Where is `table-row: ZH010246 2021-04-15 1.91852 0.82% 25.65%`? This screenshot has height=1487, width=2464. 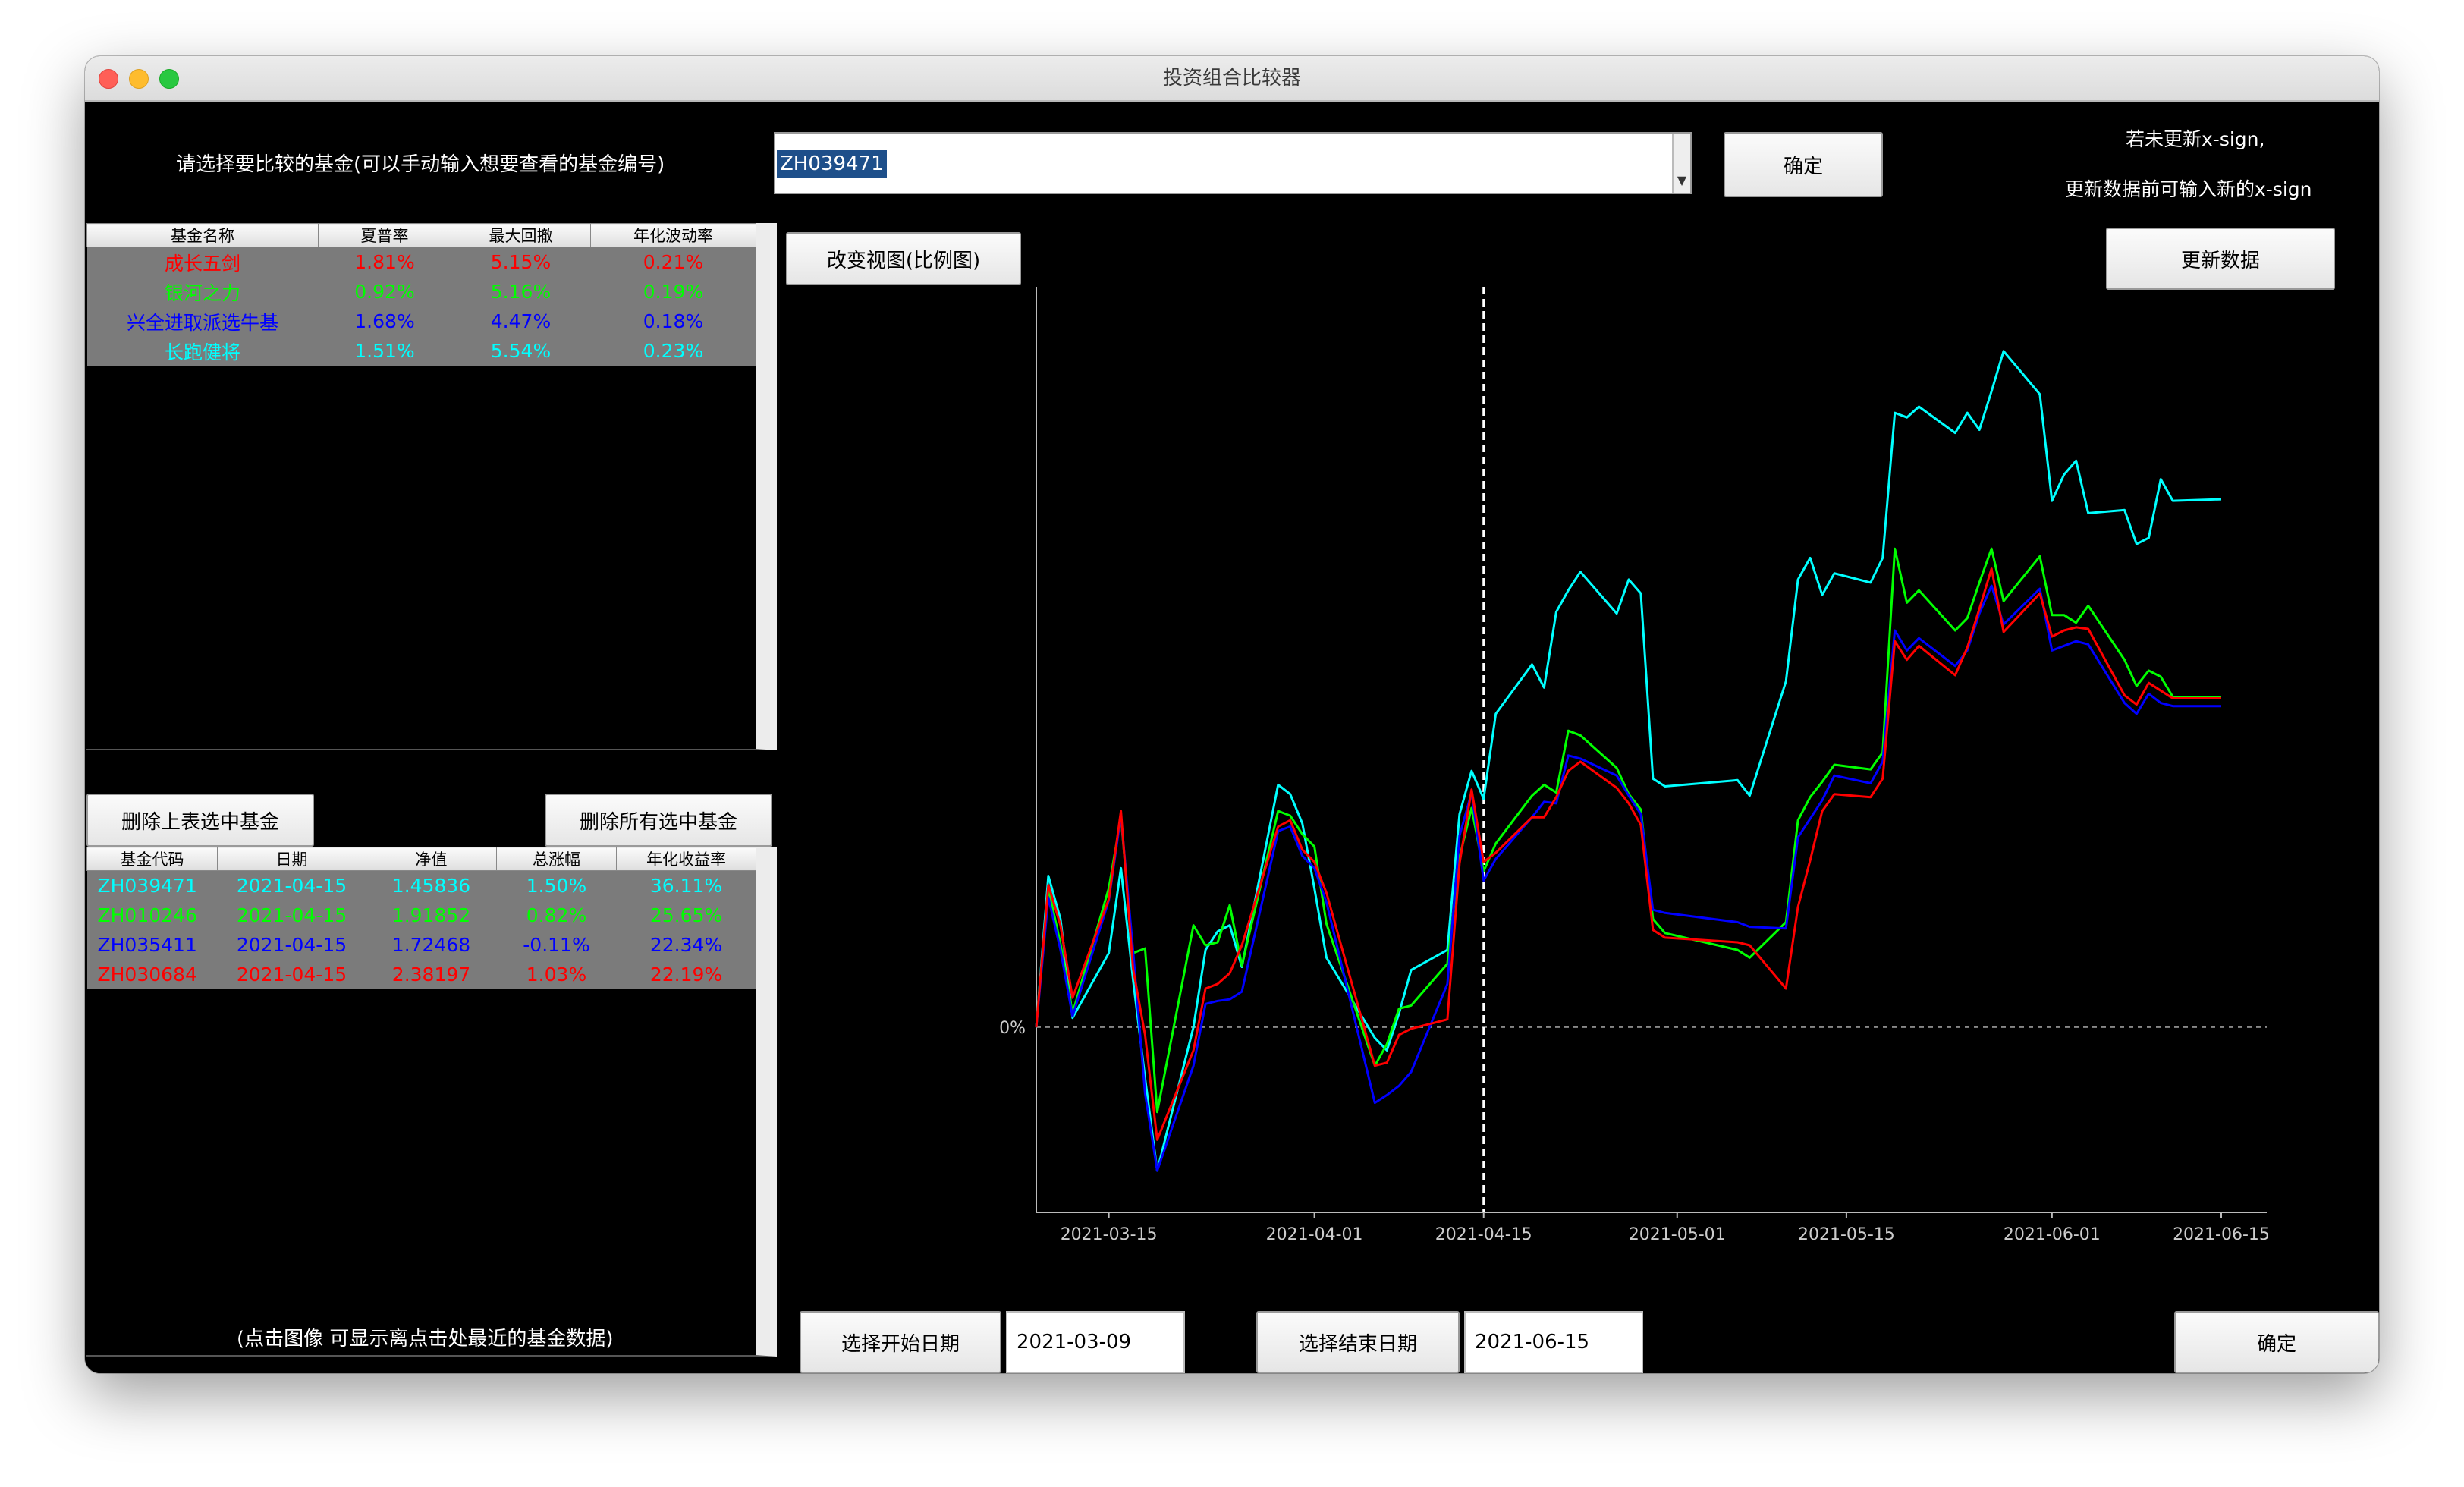 table-row: ZH010246 2021-04-15 1.91852 0.82% 25.65% is located at coordinates (421, 915).